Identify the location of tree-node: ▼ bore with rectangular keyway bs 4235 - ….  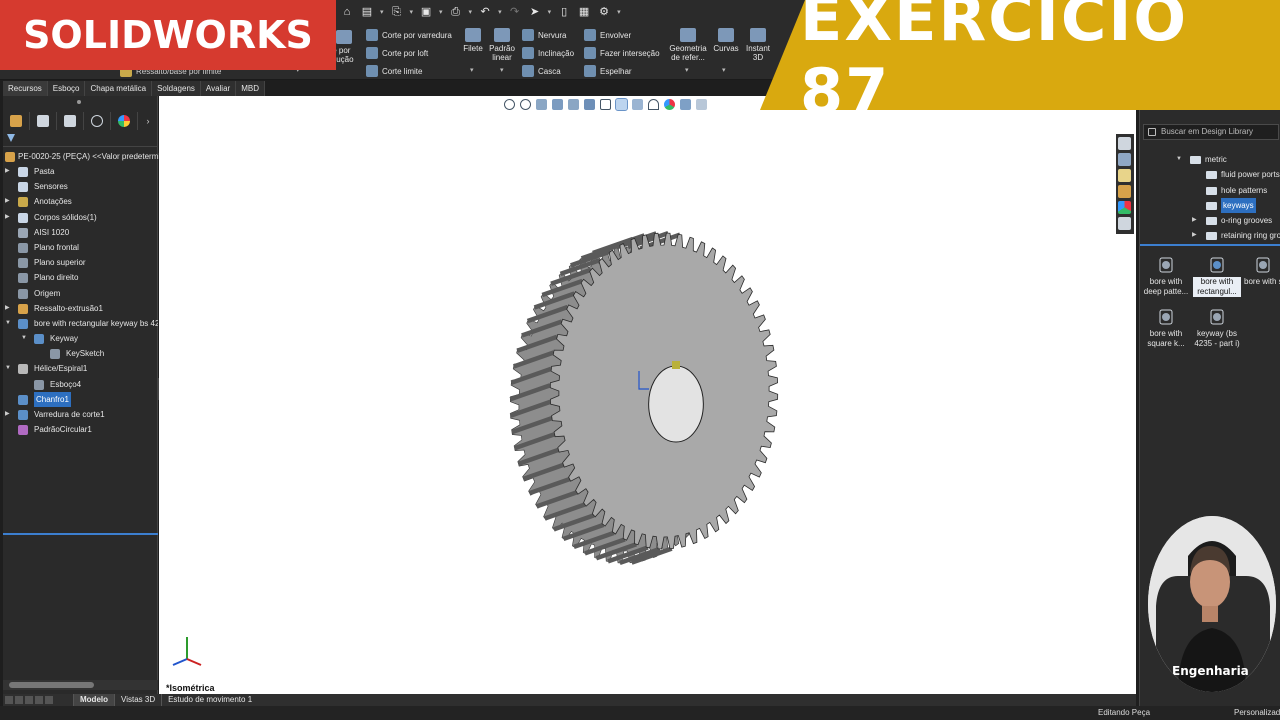
(80, 323).